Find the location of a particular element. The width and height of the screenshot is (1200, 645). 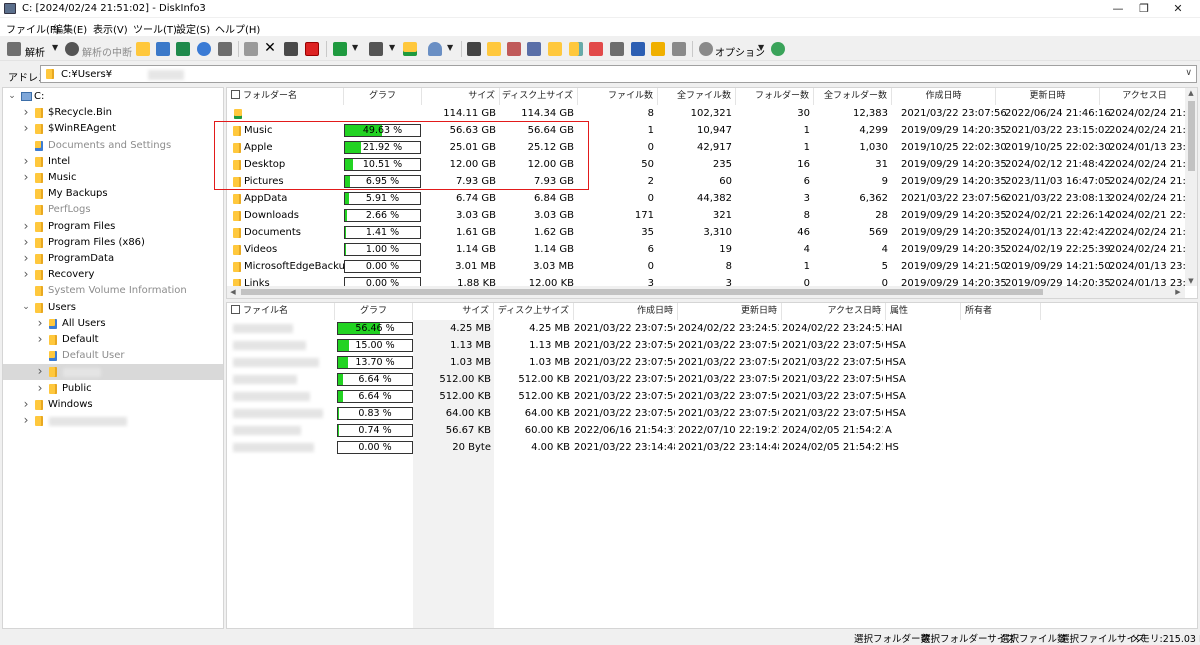

folder-view-icon is located at coordinates (494, 49).